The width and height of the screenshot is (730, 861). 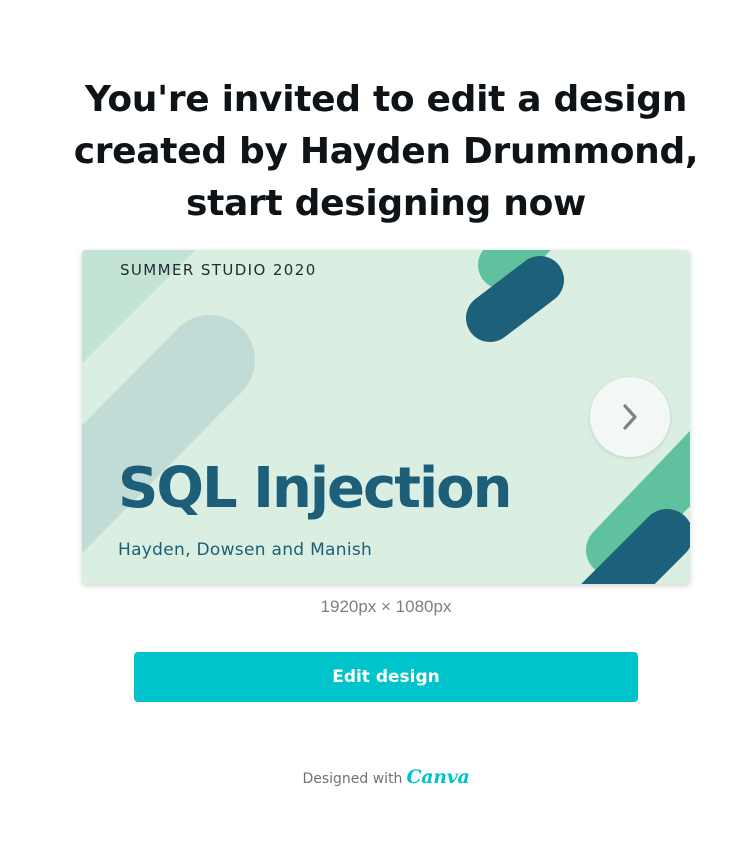 I want to click on canva-logo: Canva, so click(x=437, y=777).